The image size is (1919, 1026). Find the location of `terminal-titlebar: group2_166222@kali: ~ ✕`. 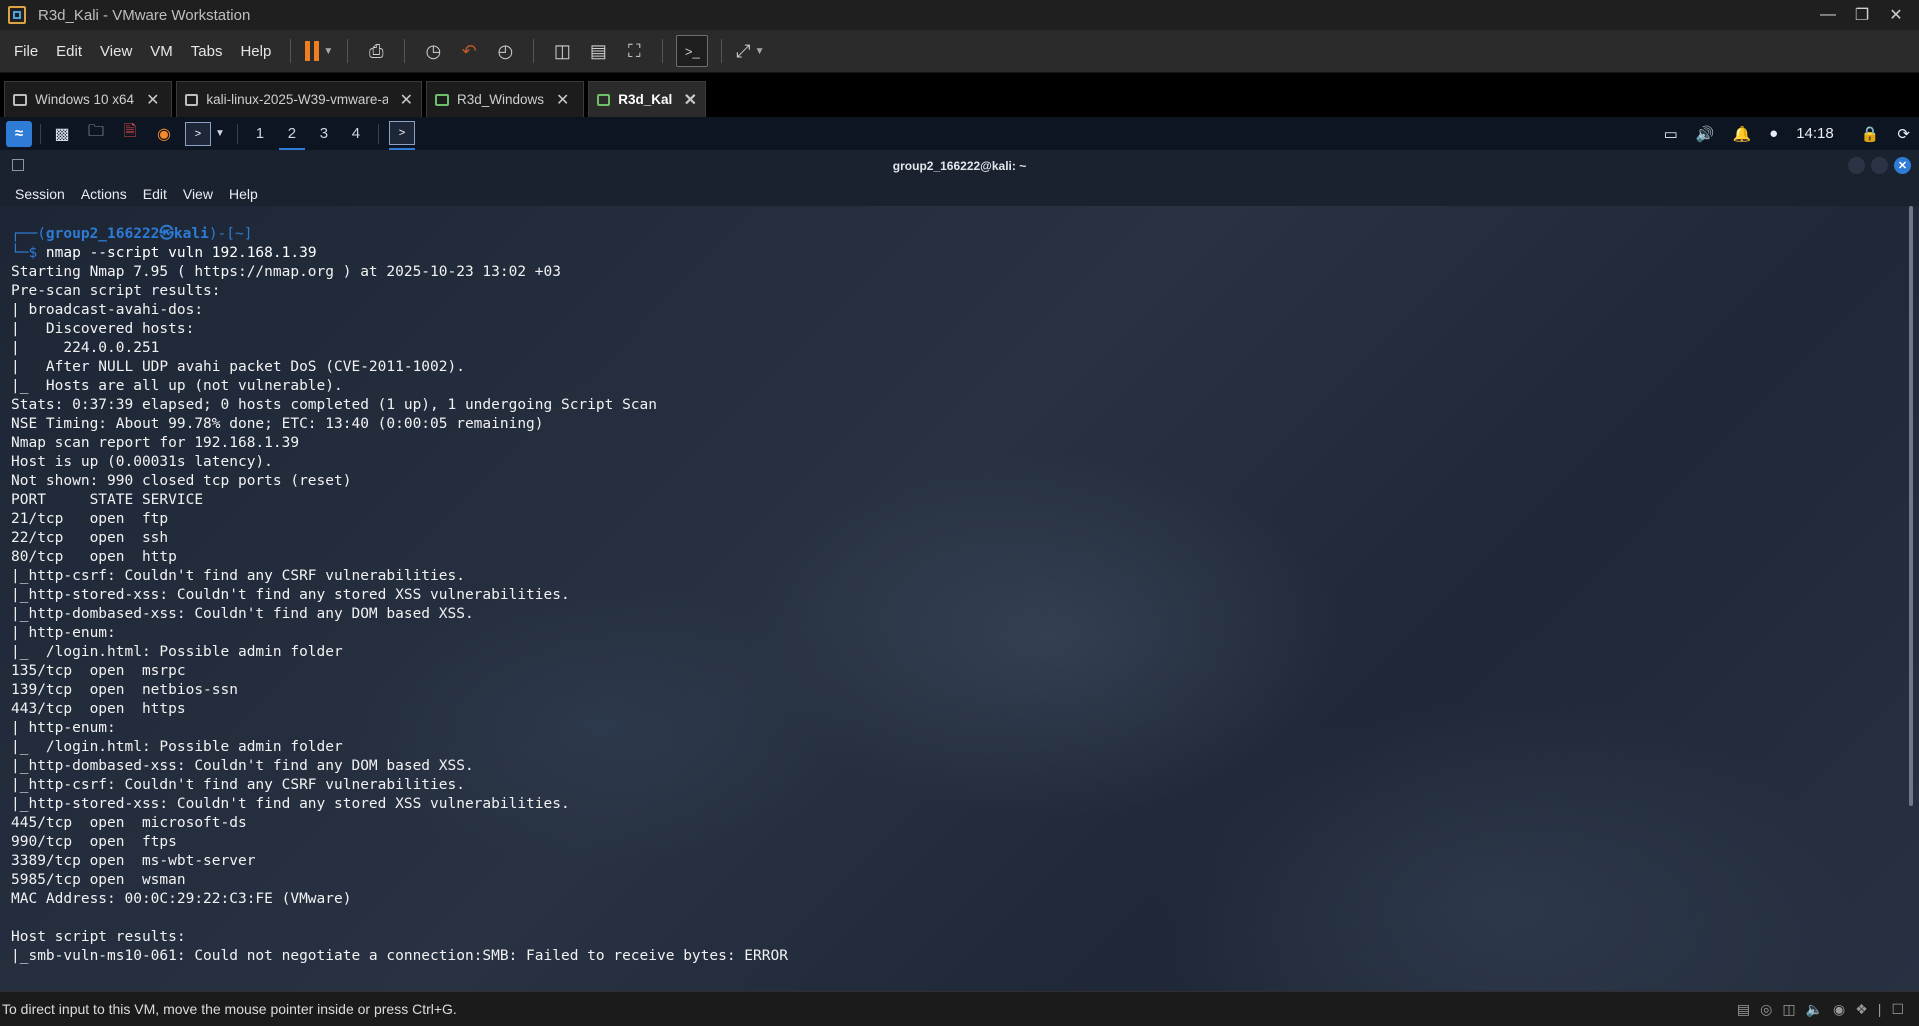

terminal-titlebar: group2_166222@kali: ~ ✕ is located at coordinates (959, 166).